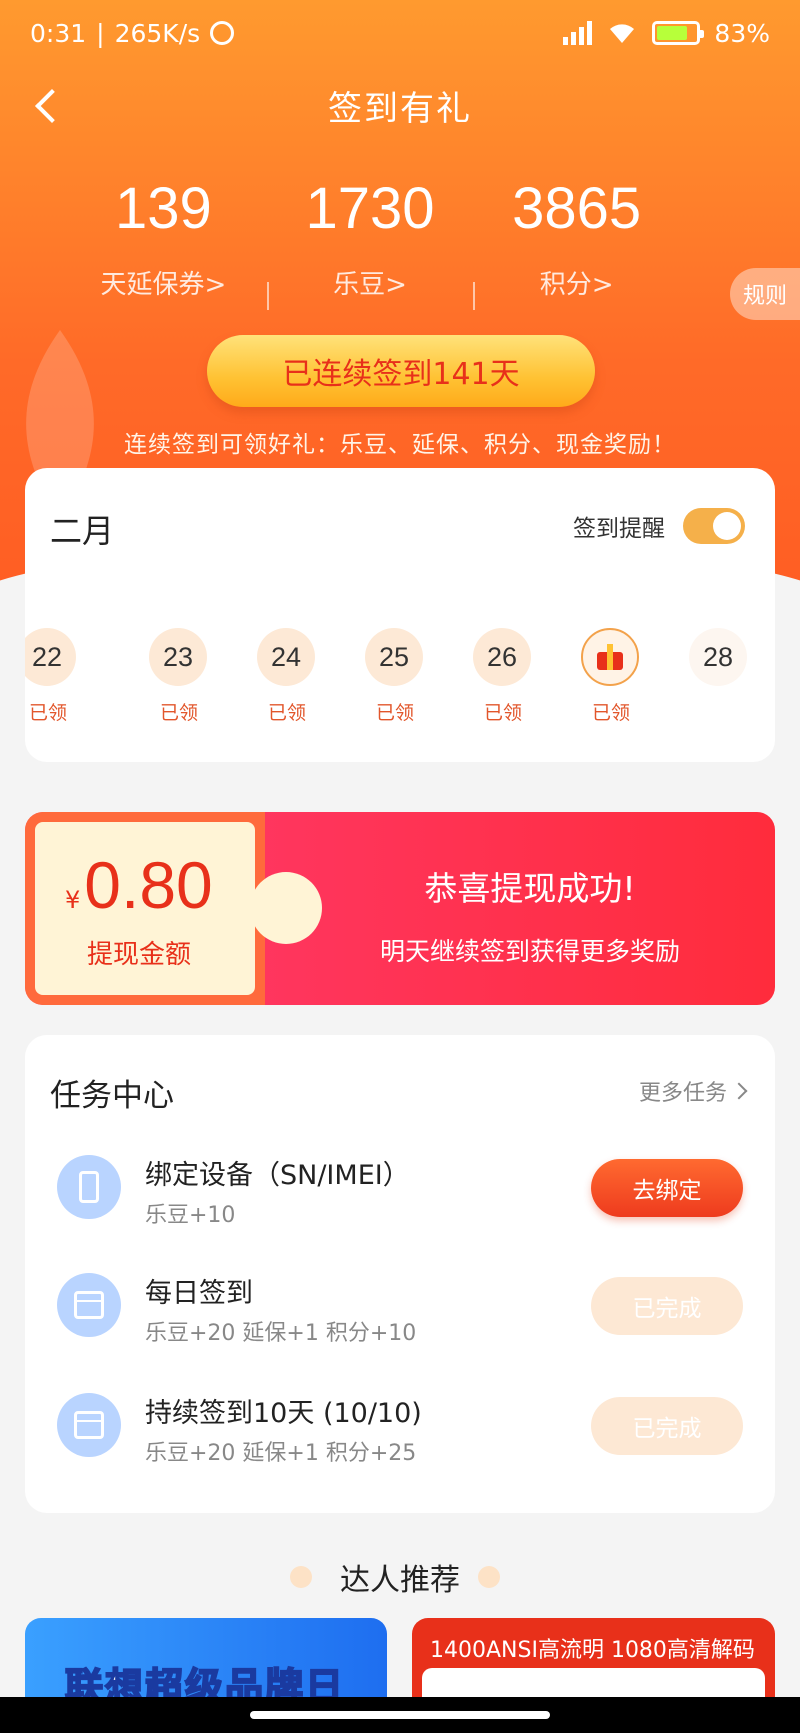  I want to click on task-item: 持续签到10天 (10/10) 乐豆+20 延保+1 积分+25 已完成, so click(400, 1423).